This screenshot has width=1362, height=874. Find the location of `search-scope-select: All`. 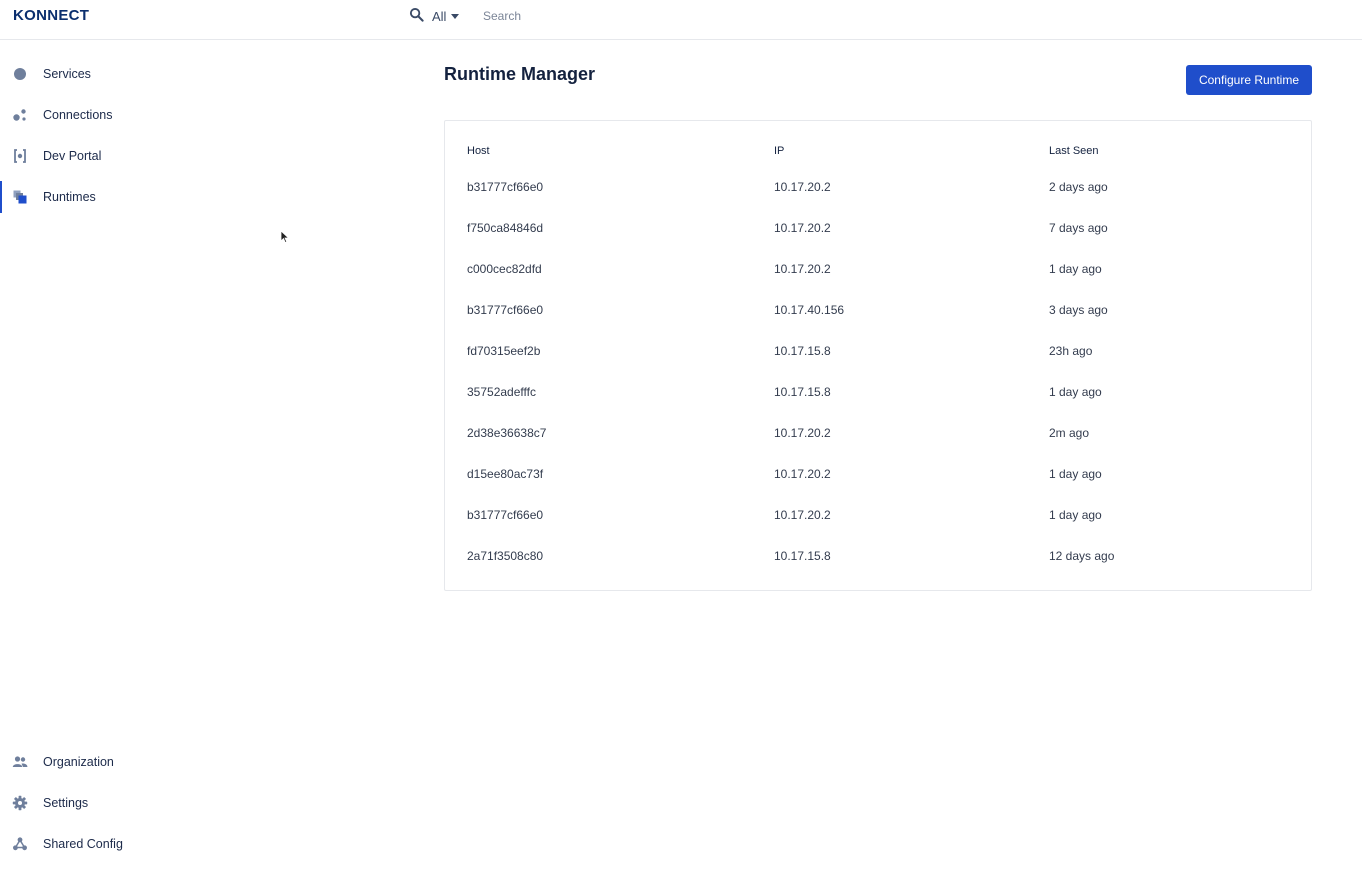

search-scope-select: All is located at coordinates (446, 16).